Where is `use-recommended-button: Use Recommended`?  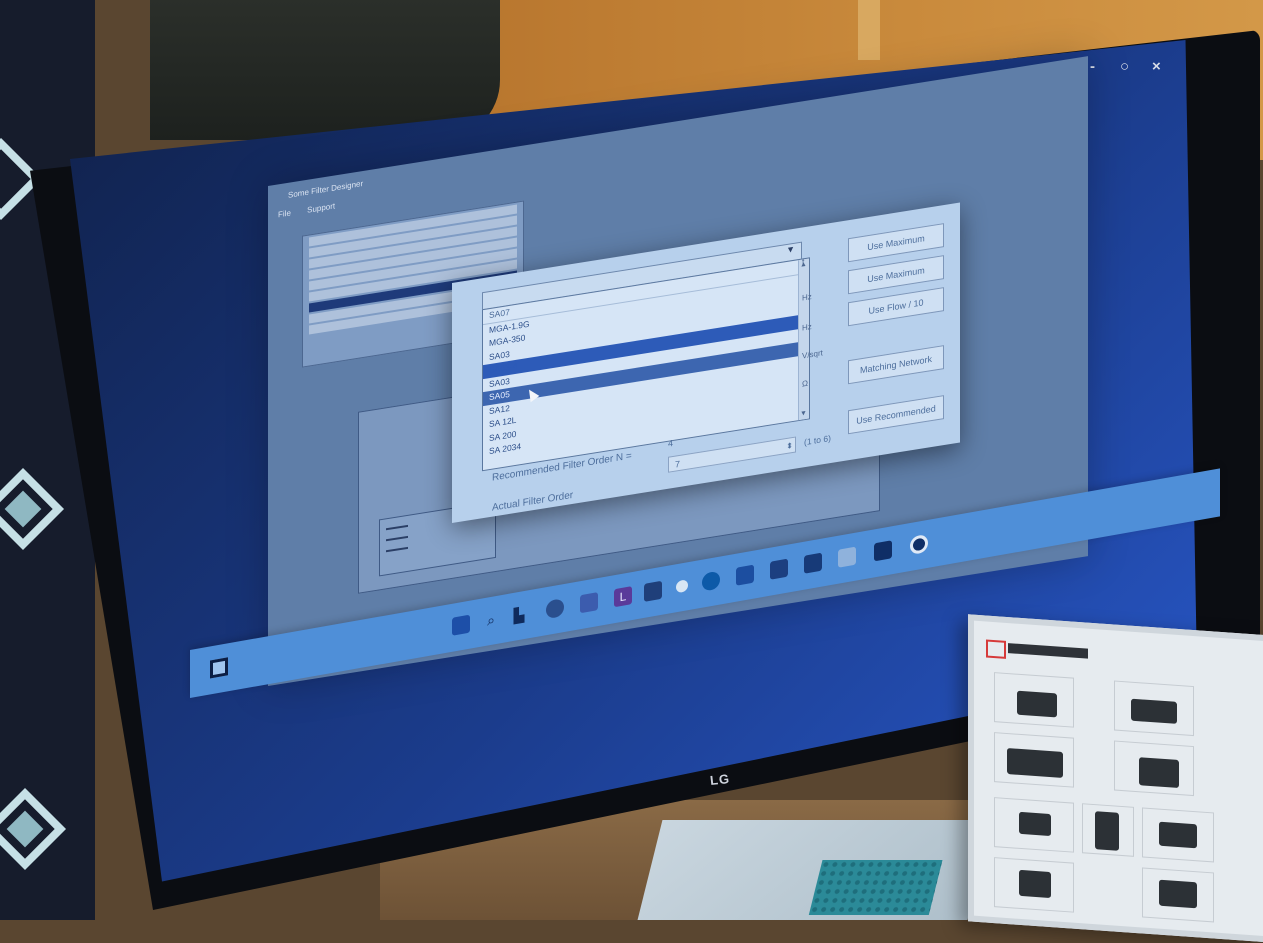 use-recommended-button: Use Recommended is located at coordinates (896, 415).